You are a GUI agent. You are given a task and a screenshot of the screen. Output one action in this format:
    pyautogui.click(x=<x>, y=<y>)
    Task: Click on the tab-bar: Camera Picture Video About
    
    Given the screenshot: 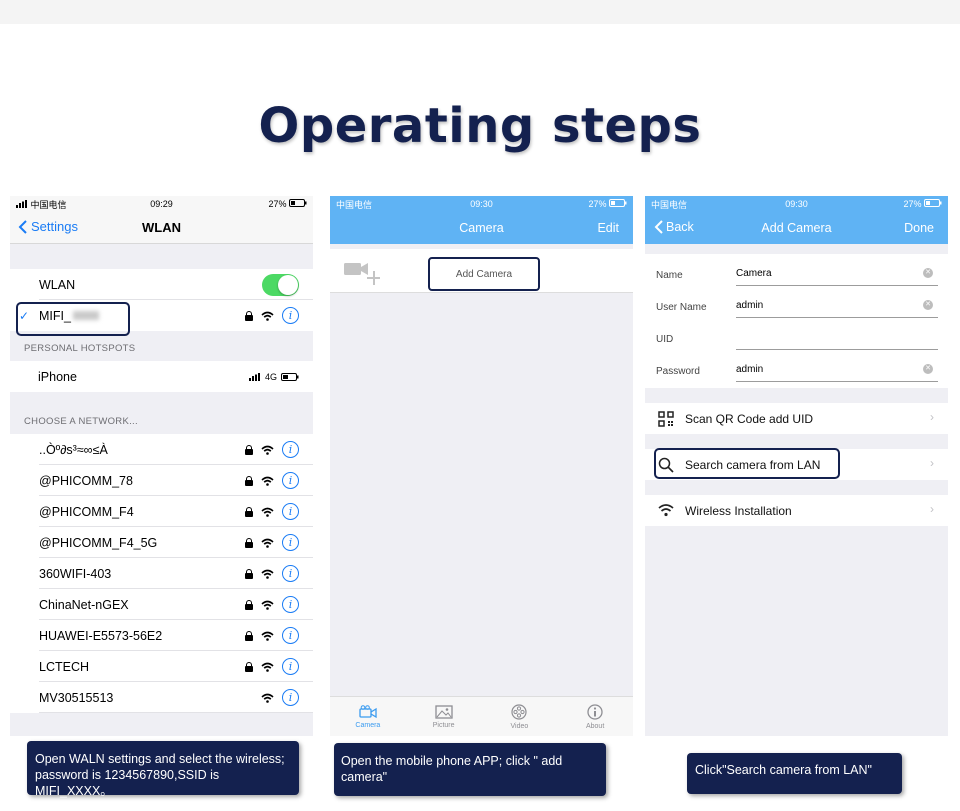 What is the action you would take?
    pyautogui.click(x=481, y=716)
    